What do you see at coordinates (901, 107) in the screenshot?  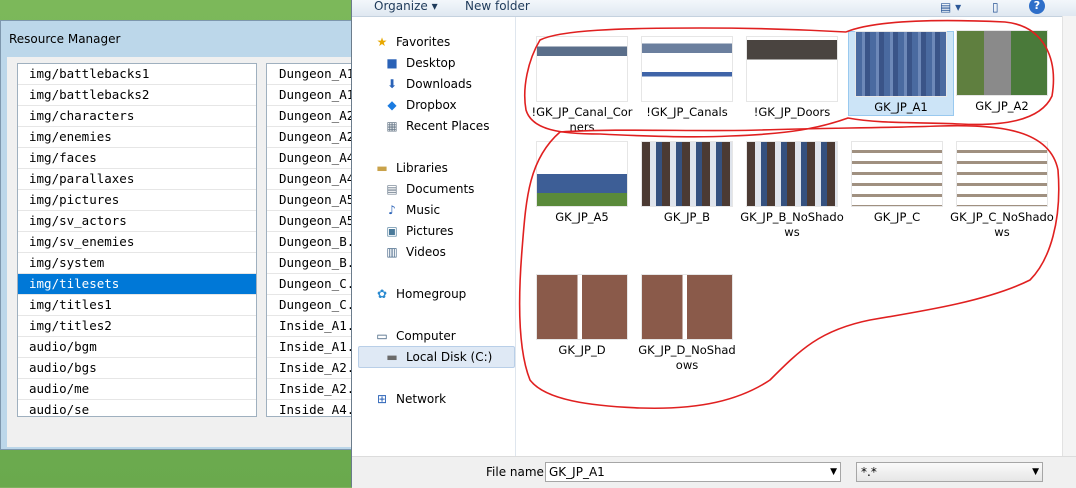 I see `file-name-caption: GK_JP_A1` at bounding box center [901, 107].